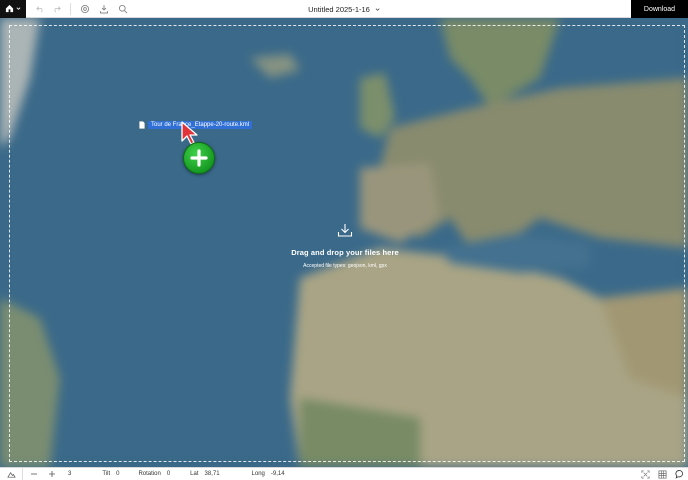  Describe the element at coordinates (22, 473) in the screenshot. I see `divider` at that location.